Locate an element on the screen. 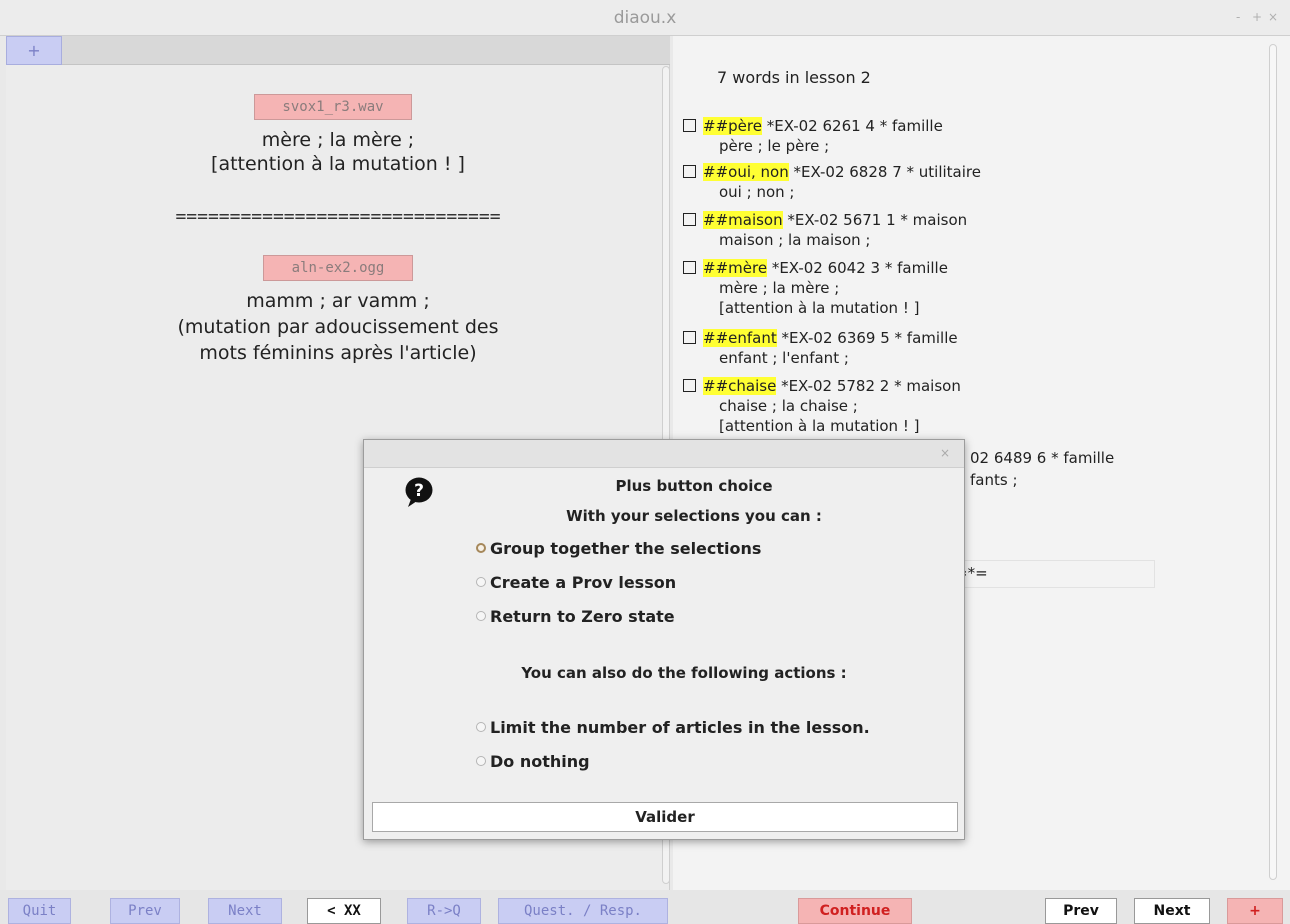 This screenshot has height=924, width=1290. add-tab-button: + is located at coordinates (34, 50).